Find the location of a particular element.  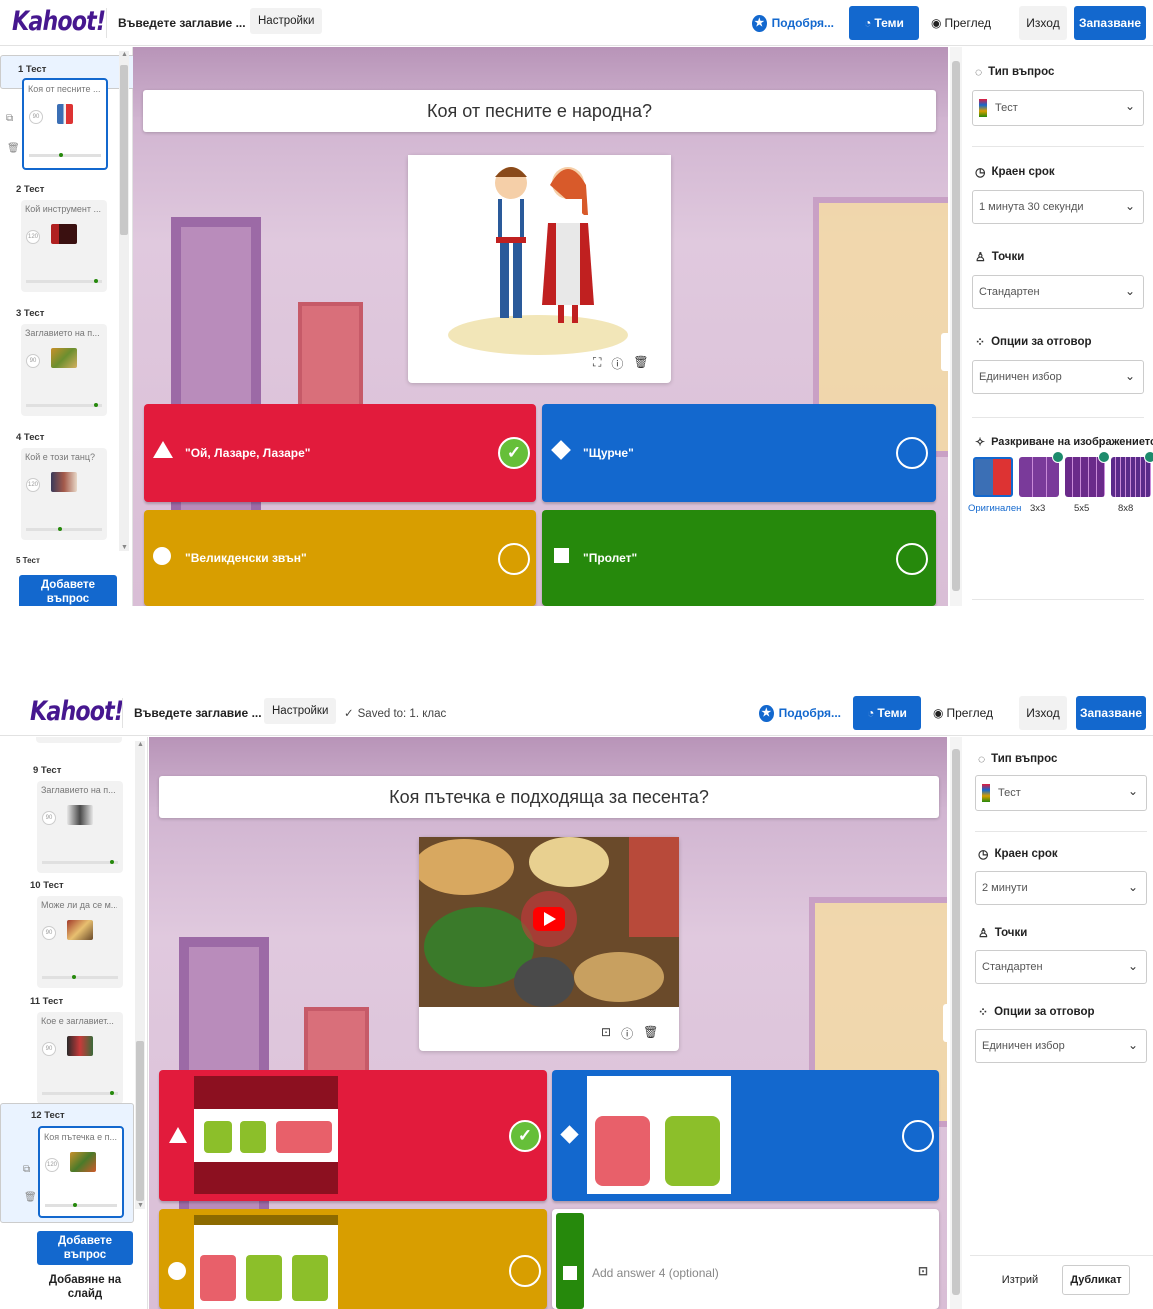

question-input: Коя пътечка е подходяща за песента? is located at coordinates (549, 797).